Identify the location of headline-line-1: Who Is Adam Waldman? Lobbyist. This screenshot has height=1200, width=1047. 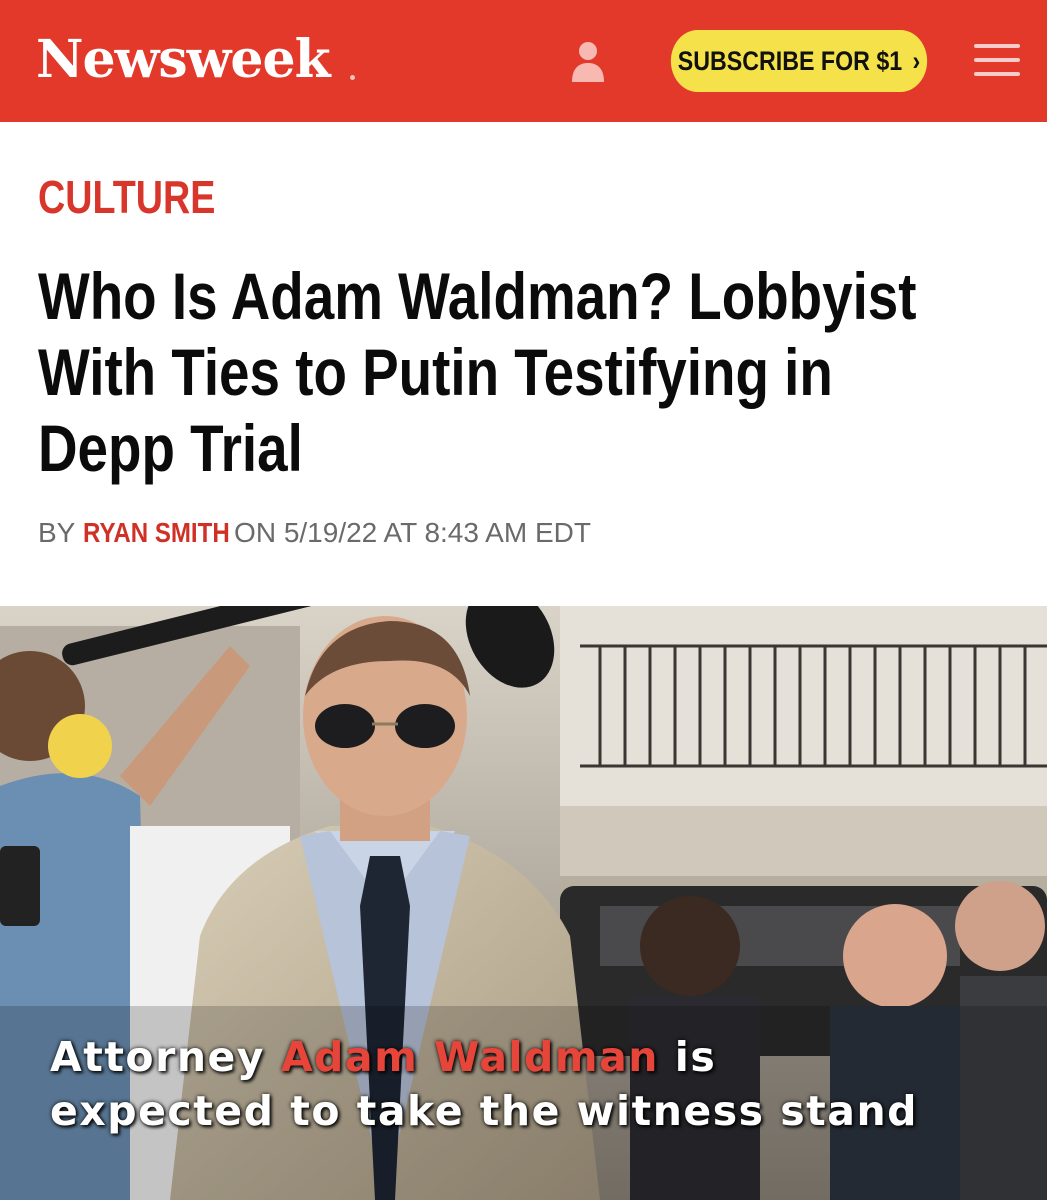
(477, 296).